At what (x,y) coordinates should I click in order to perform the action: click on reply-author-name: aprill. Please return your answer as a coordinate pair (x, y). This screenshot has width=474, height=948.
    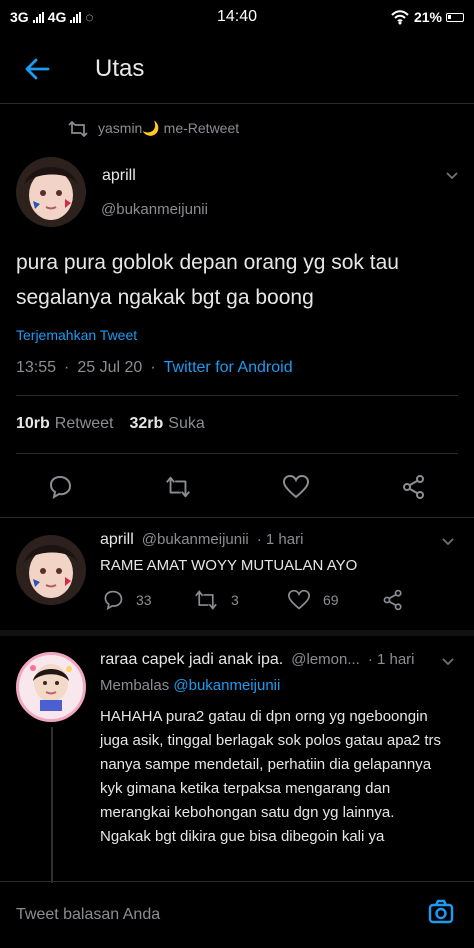
    Looking at the image, I should click on (117, 540).